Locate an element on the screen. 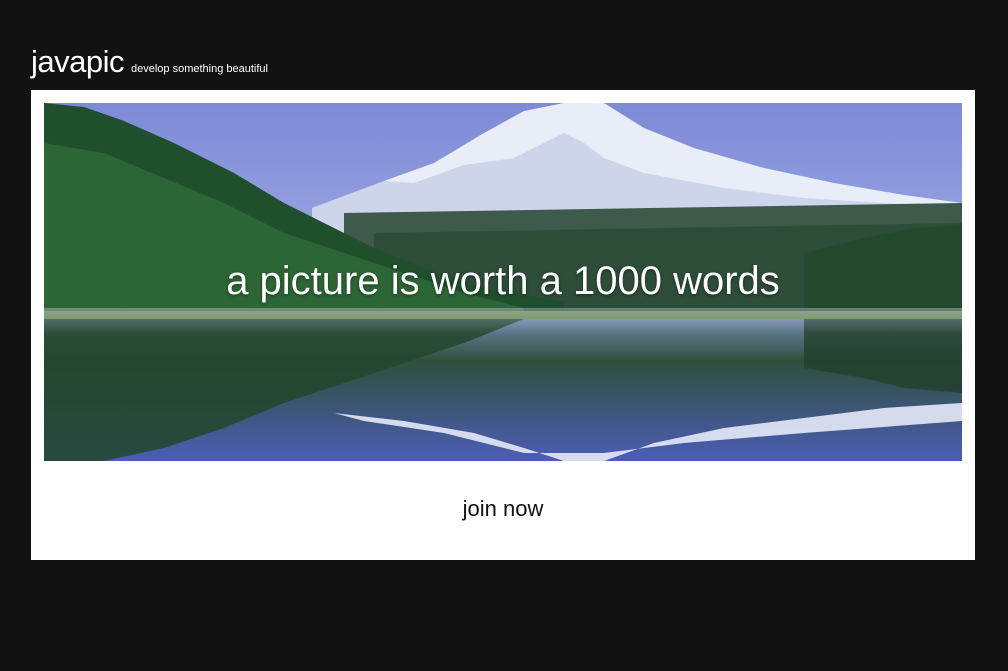  brand-logo: javapic is located at coordinates (78, 62).